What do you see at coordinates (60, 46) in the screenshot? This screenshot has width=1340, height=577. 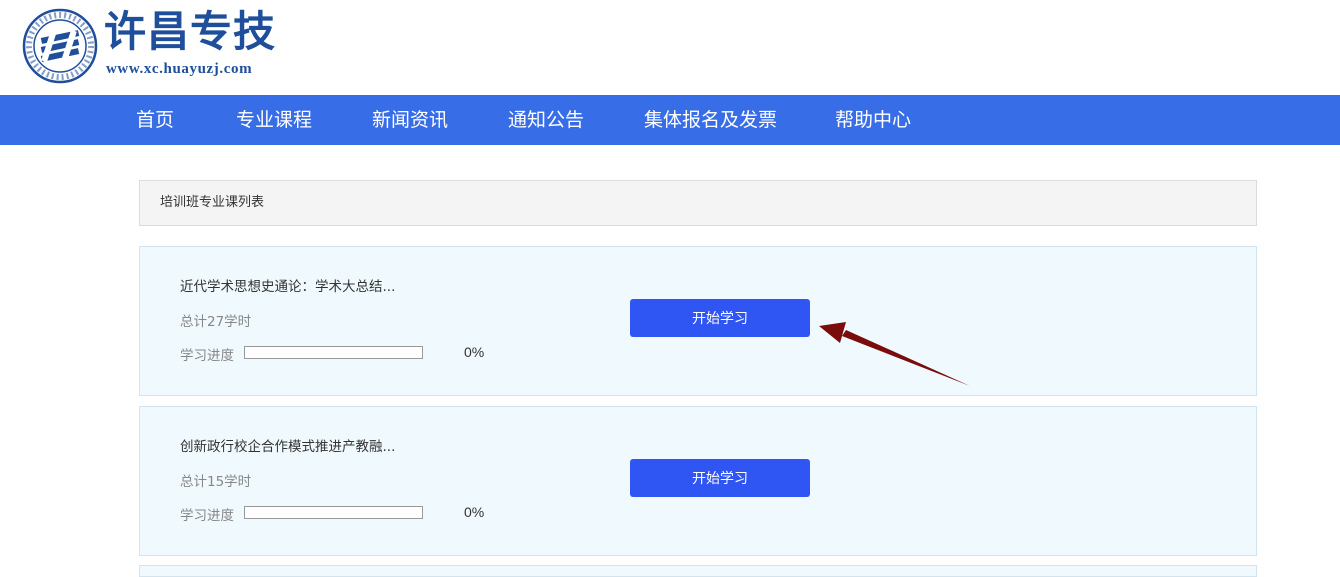 I see `school-emblem-icon` at bounding box center [60, 46].